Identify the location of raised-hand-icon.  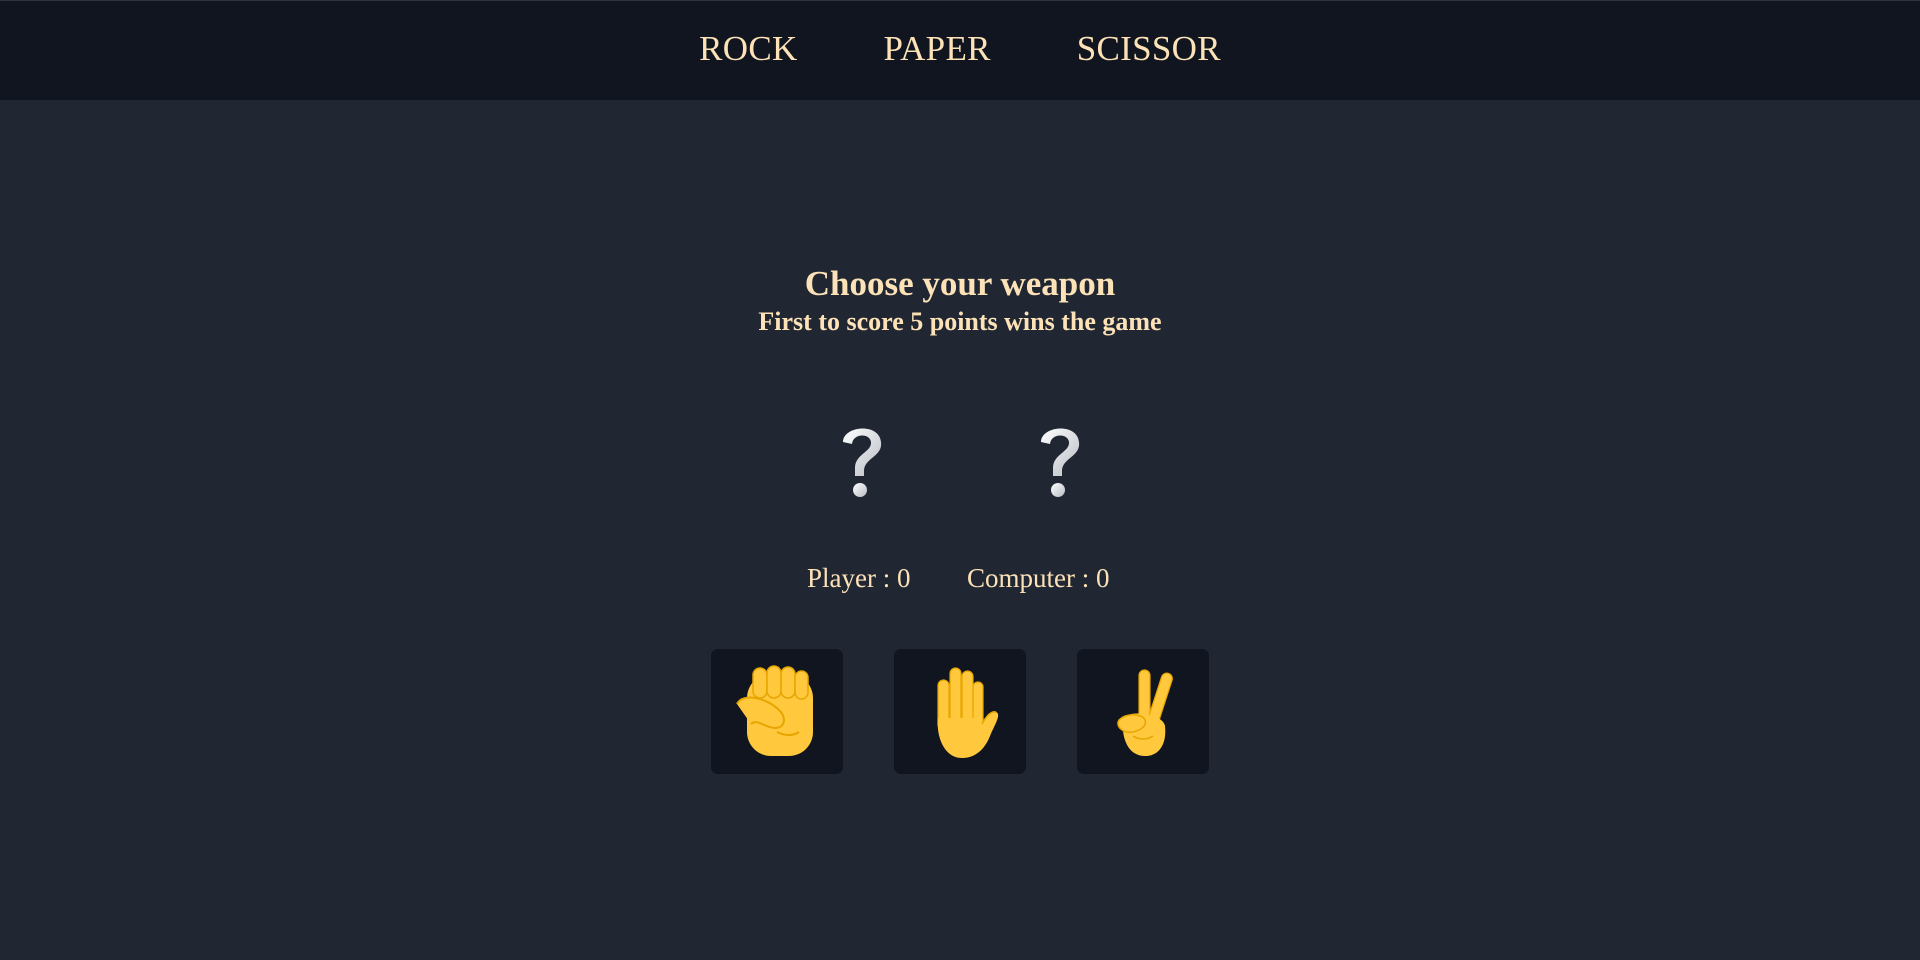
(968, 712).